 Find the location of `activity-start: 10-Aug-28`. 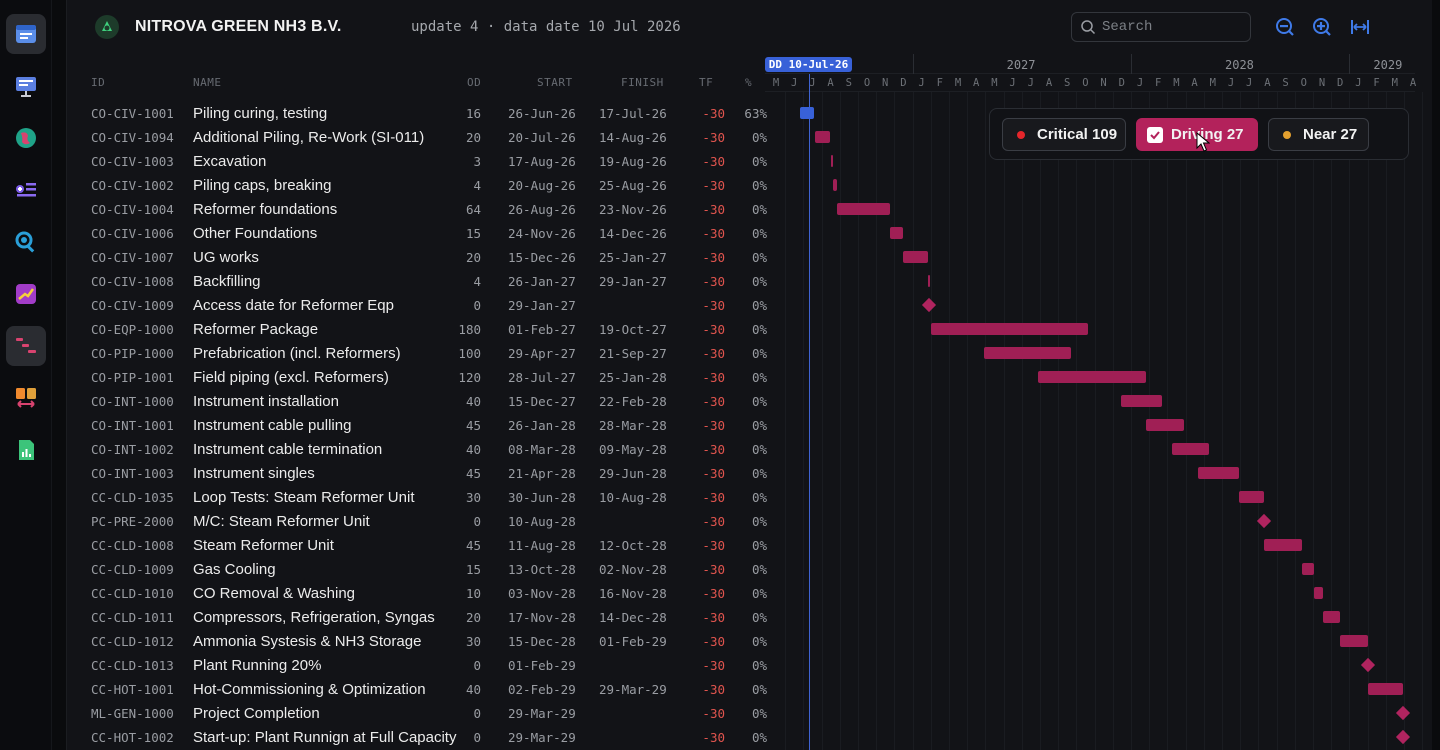

activity-start: 10-Aug-28 is located at coordinates (542, 521).